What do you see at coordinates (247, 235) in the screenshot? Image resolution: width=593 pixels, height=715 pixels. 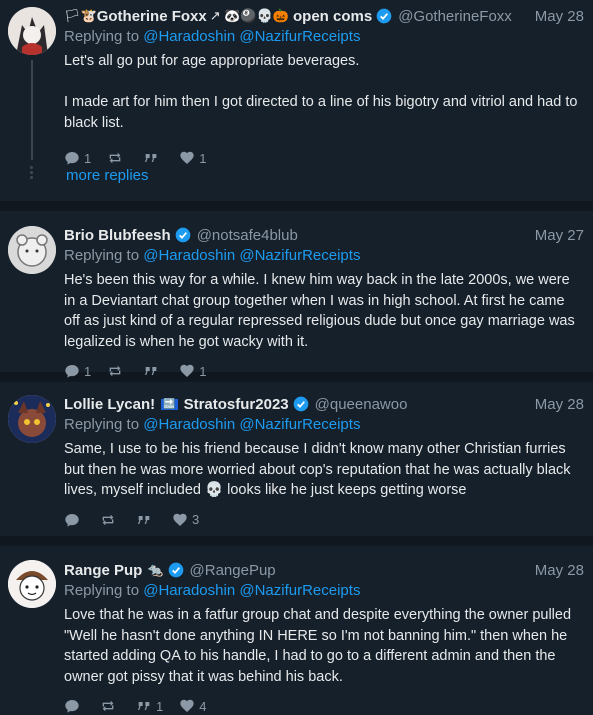 I see `handle: @notsafe4blub` at bounding box center [247, 235].